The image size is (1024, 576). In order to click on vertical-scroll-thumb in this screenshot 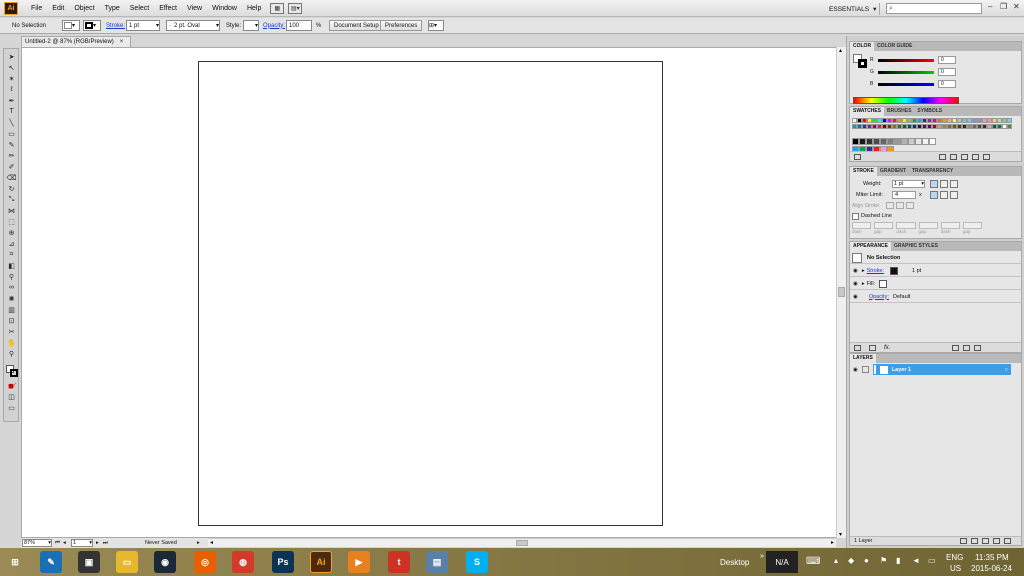, I will do `click(841, 292)`.